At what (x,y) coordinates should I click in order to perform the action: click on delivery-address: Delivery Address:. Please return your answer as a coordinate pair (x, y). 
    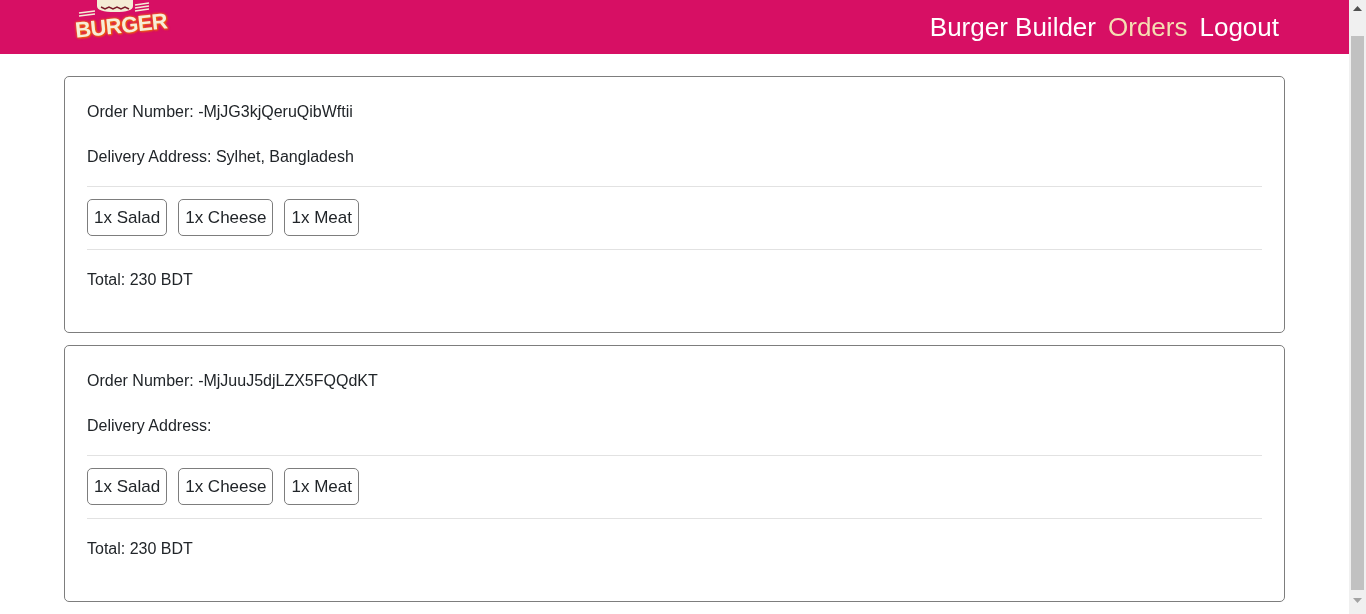
    Looking at the image, I should click on (150, 426).